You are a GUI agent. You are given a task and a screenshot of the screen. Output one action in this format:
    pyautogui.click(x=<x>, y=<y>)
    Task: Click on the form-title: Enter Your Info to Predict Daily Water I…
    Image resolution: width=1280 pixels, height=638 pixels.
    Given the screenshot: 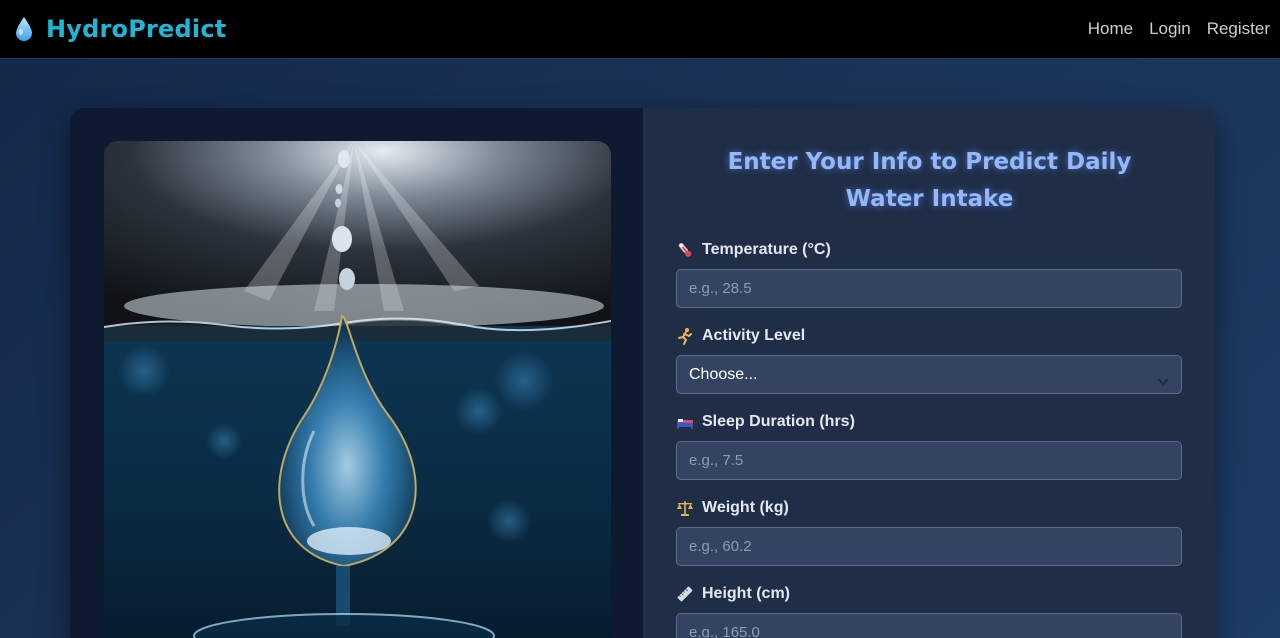 What is the action you would take?
    pyautogui.click(x=929, y=180)
    